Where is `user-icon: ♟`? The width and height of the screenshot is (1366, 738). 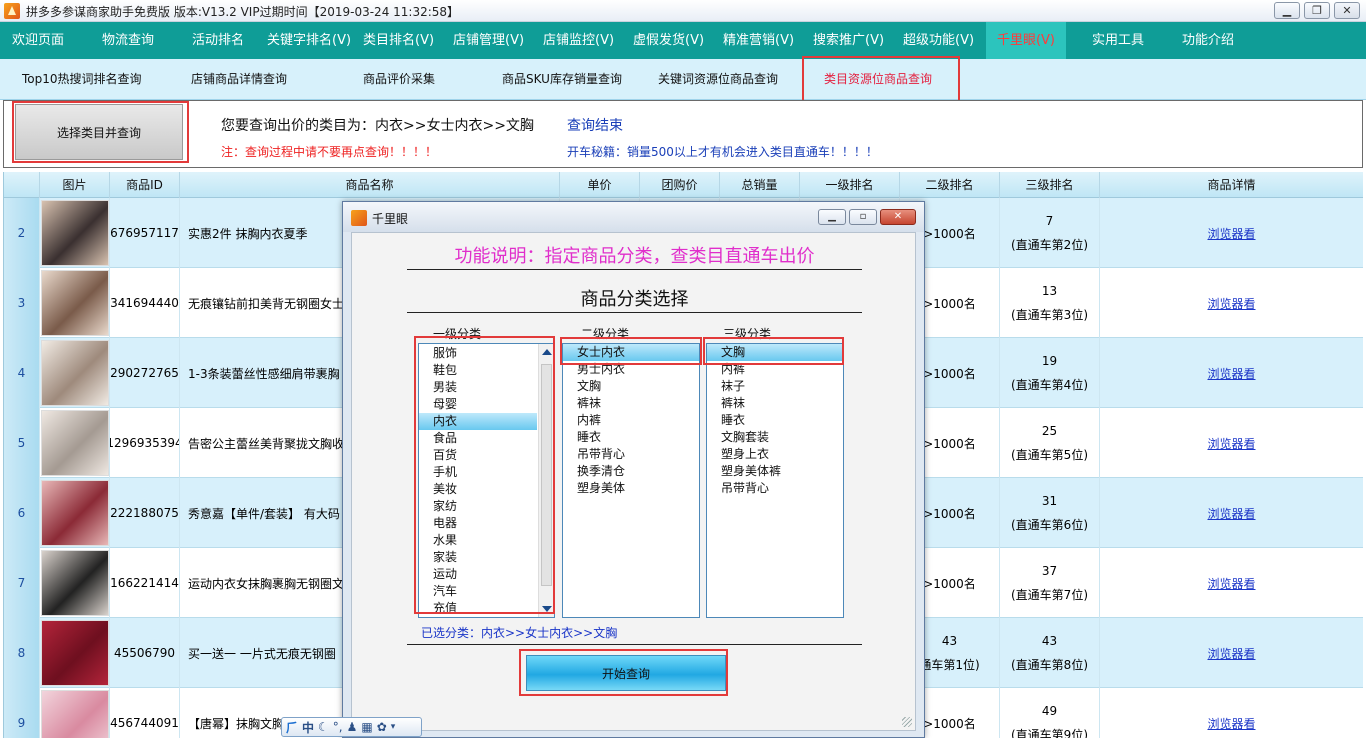
user-icon: ♟ is located at coordinates (352, 727).